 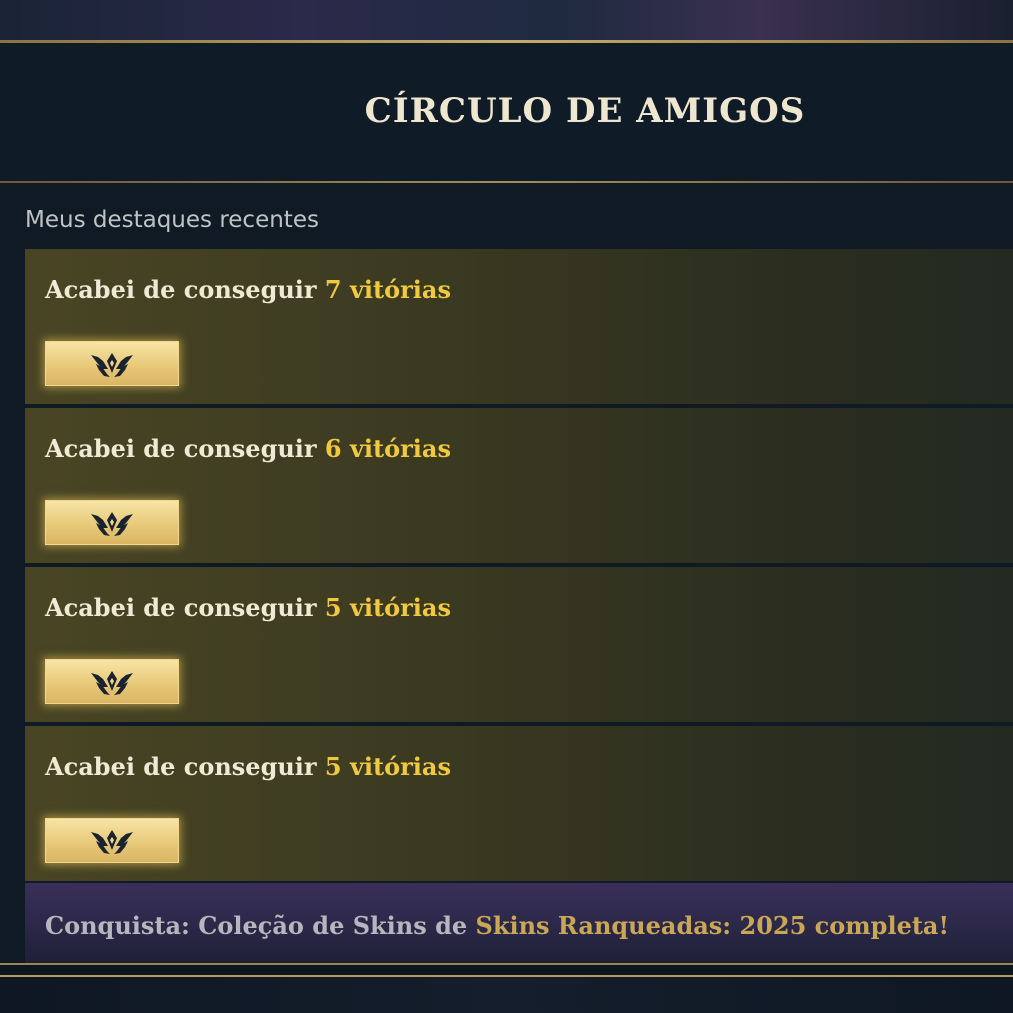 What do you see at coordinates (585, 111) in the screenshot?
I see `page-title: CÍRCULO DE AMIGOS` at bounding box center [585, 111].